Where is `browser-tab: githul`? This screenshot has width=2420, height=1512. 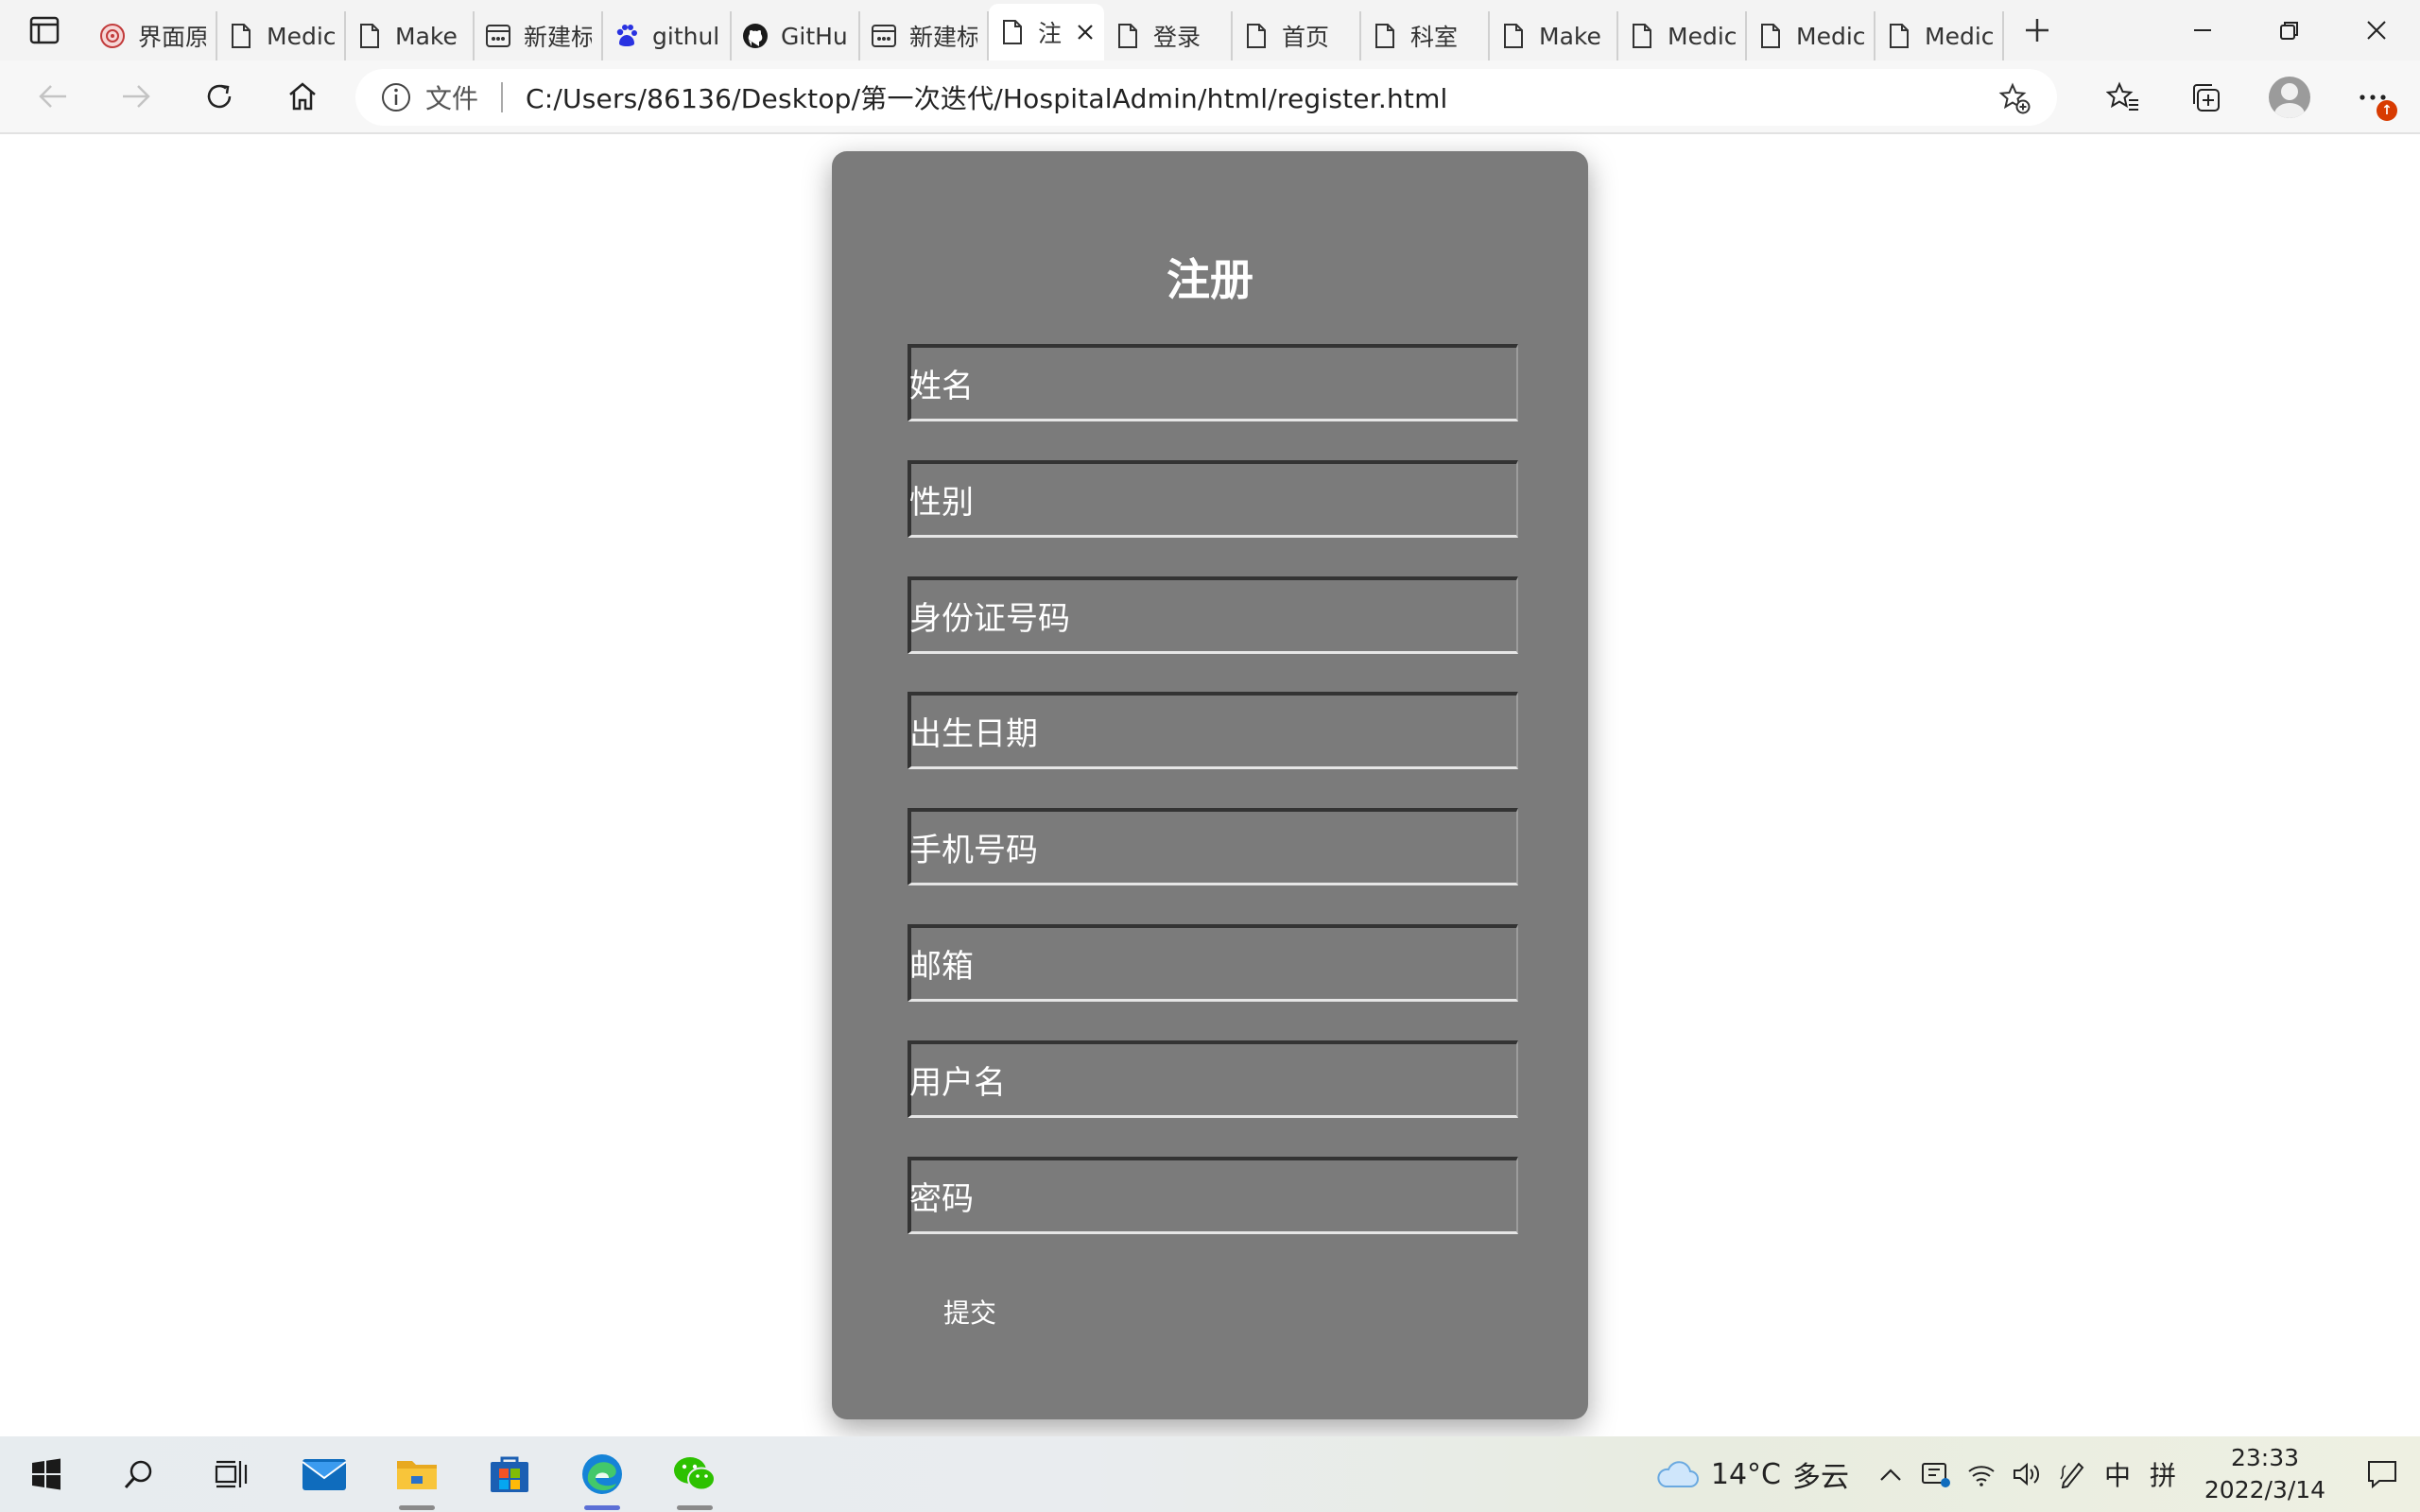
browser-tab: githul is located at coordinates (667, 35).